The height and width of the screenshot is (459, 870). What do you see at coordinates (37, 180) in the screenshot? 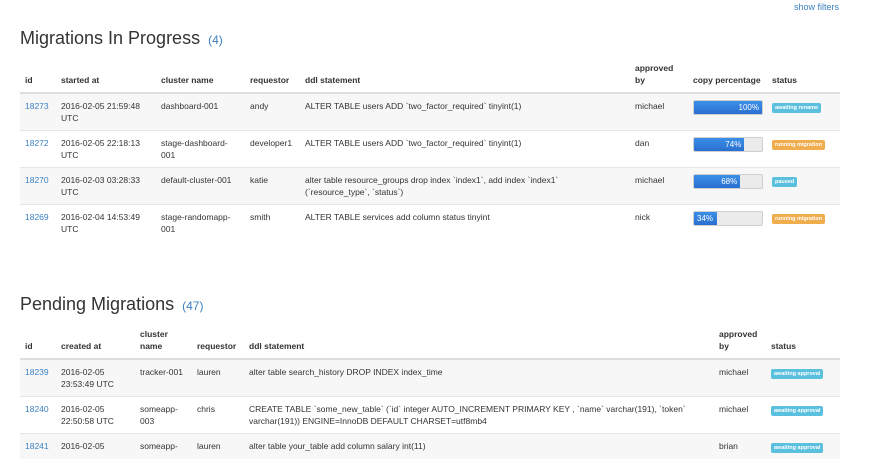
I see `migration-id-link: 18270` at bounding box center [37, 180].